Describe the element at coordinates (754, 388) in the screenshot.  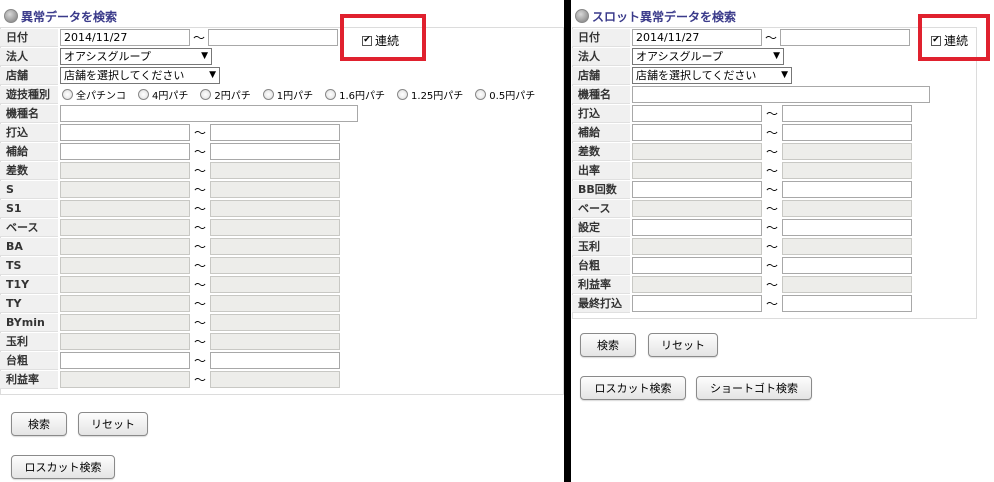
I see `short-goto-search-button: ショートゴト検索` at that location.